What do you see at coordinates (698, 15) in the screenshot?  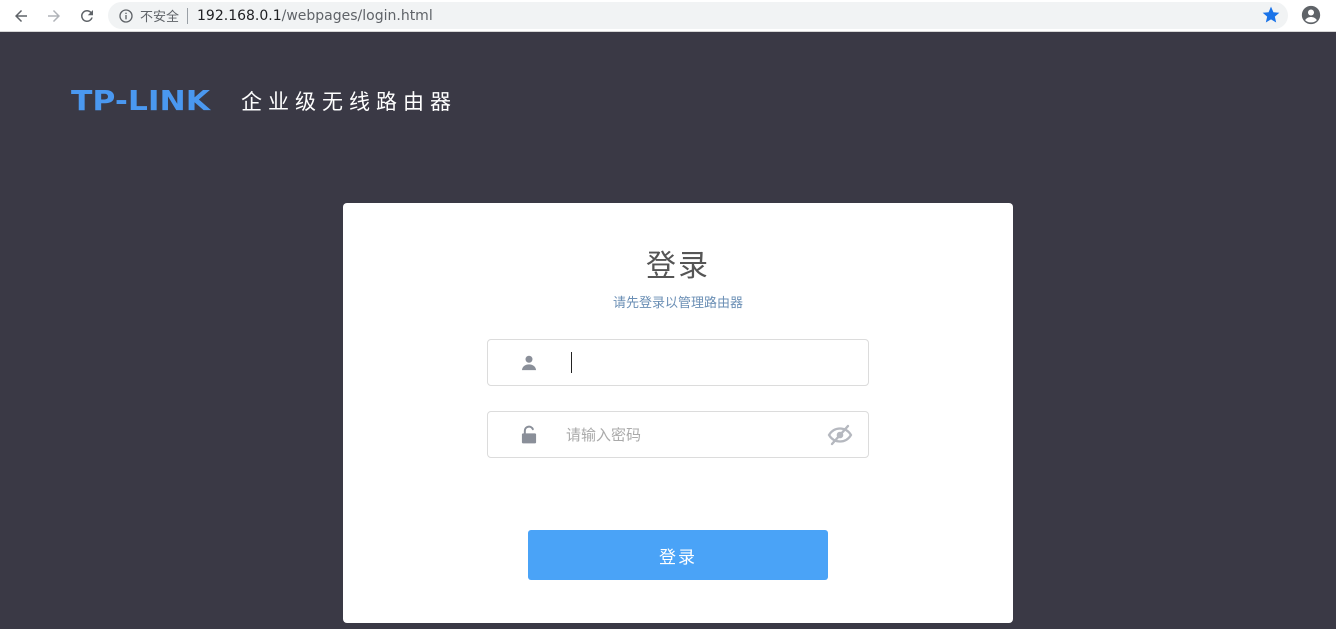 I see `address-bar: 不安全 192.168.0.1 /webpages/login.html` at bounding box center [698, 15].